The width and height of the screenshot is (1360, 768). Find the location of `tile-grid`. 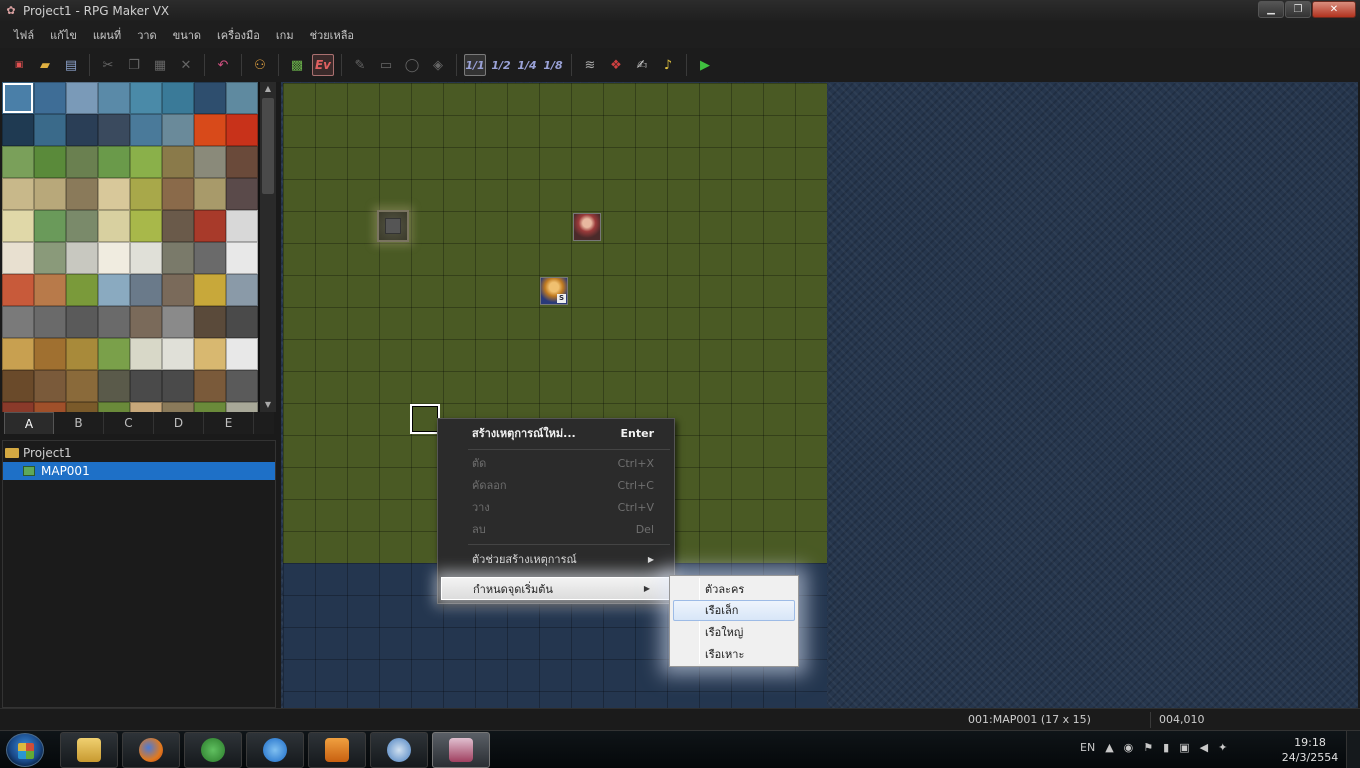

tile-grid is located at coordinates (131, 247).